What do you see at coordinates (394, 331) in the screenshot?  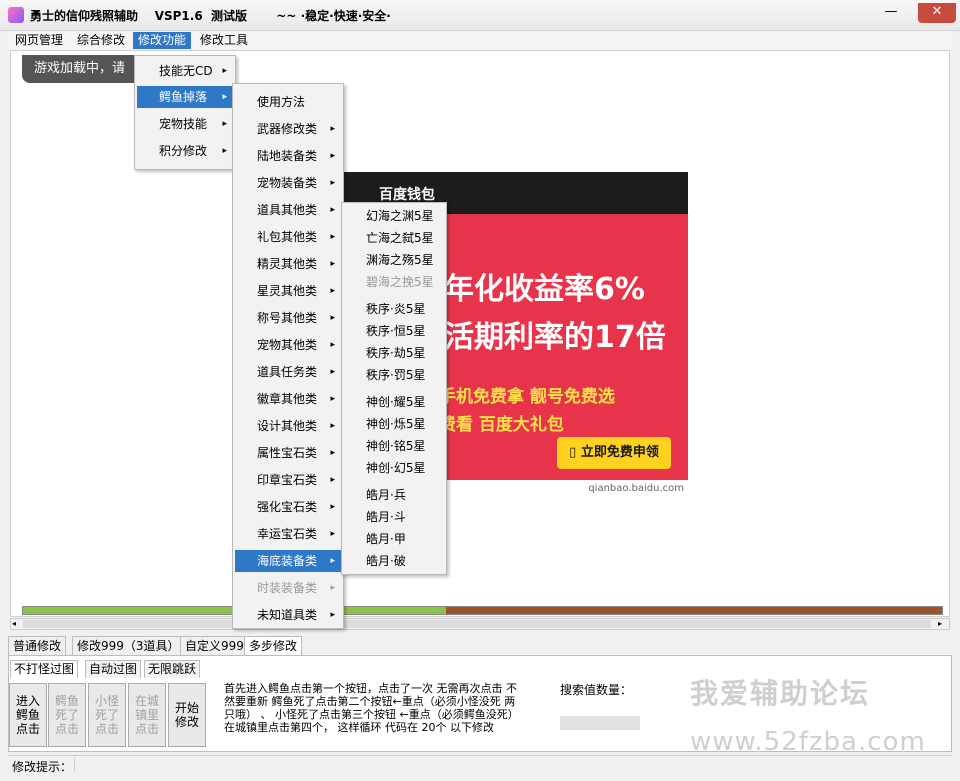 I see `menu-item-order-2: 秩序·恒5星` at bounding box center [394, 331].